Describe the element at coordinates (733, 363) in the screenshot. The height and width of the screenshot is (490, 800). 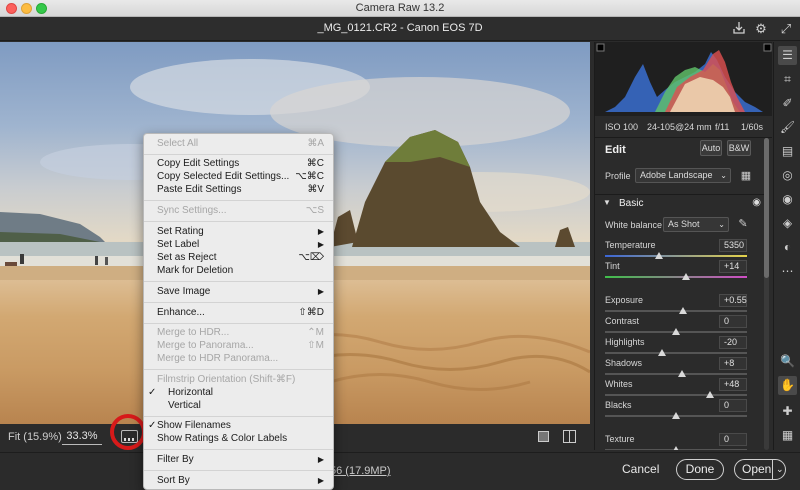
I see `slider-value-field: +8` at that location.